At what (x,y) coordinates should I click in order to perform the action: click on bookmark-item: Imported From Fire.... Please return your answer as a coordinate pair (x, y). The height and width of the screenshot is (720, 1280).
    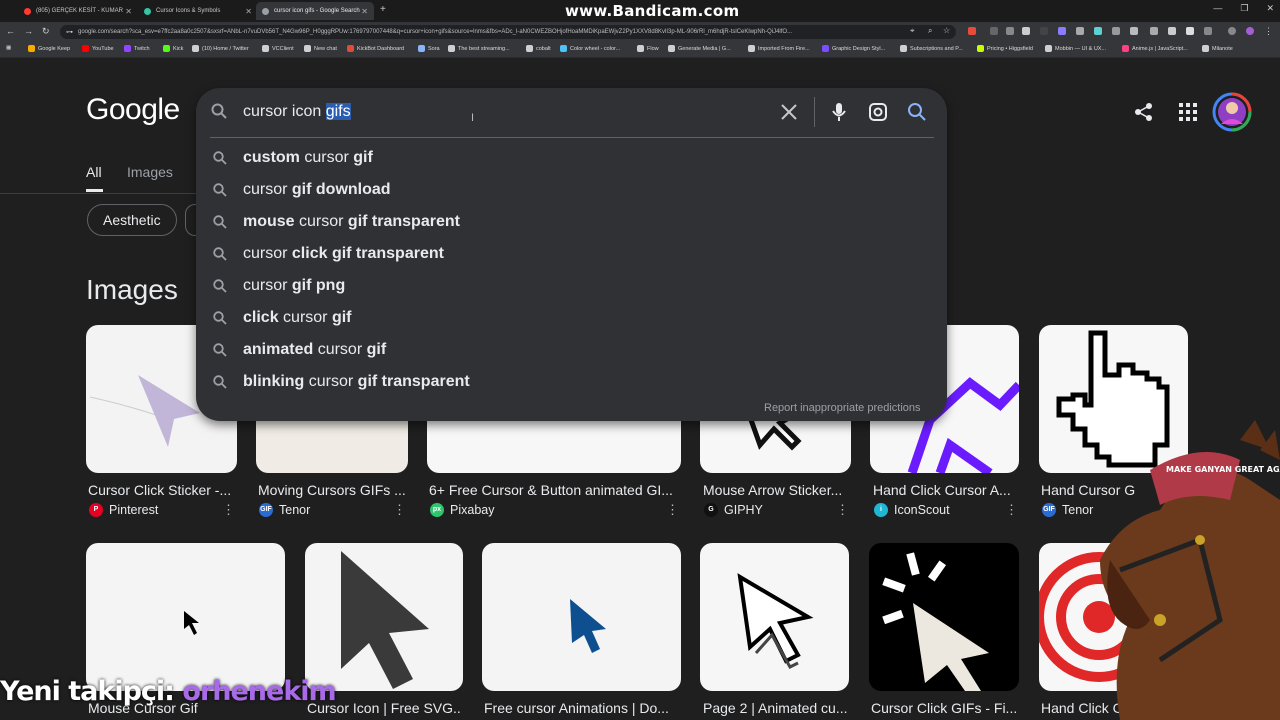
    Looking at the image, I should click on (779, 48).